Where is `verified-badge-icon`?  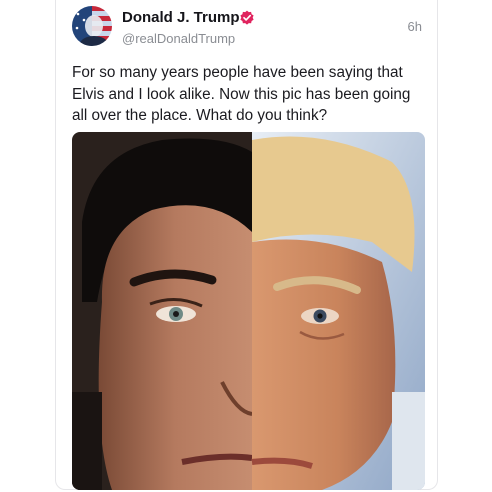
verified-badge-icon is located at coordinates (247, 17).